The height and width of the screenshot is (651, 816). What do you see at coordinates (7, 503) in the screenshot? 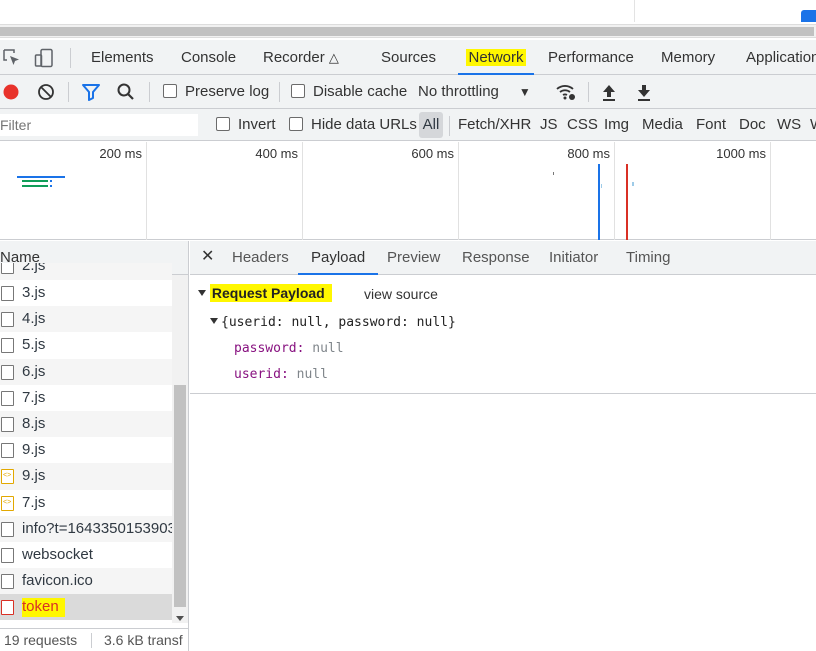
I see `script-icon` at bounding box center [7, 503].